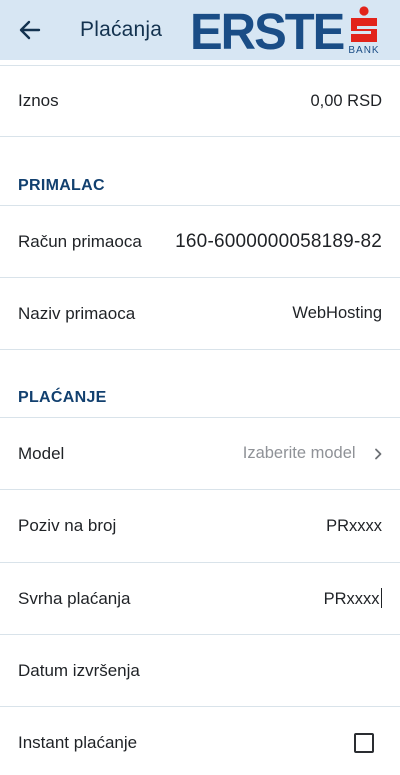  What do you see at coordinates (62, 397) in the screenshot?
I see `payment-section-title: PLAĆANJE` at bounding box center [62, 397].